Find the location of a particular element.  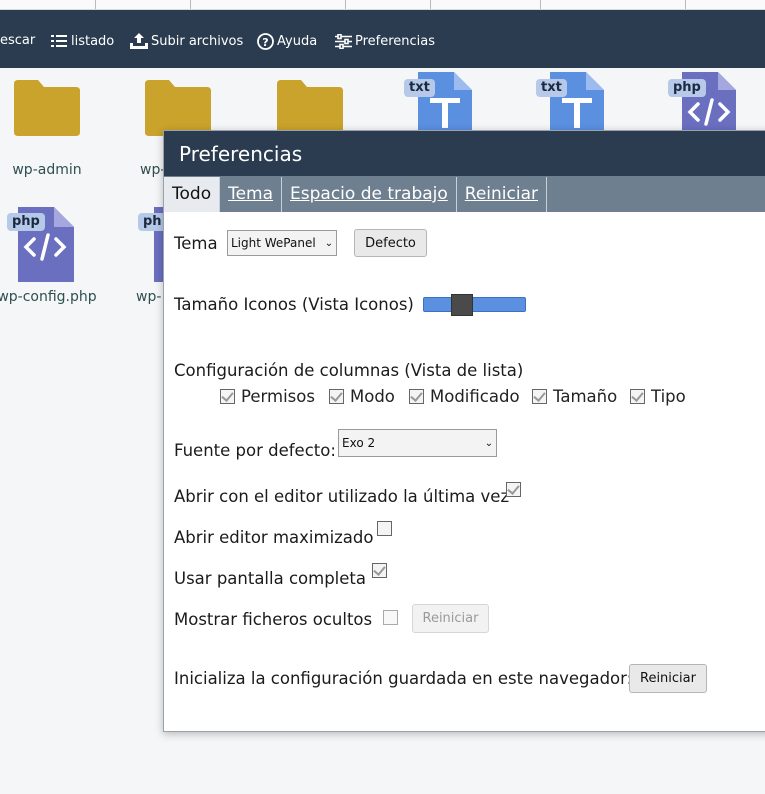

file-item-php: php is located at coordinates (706, 102).